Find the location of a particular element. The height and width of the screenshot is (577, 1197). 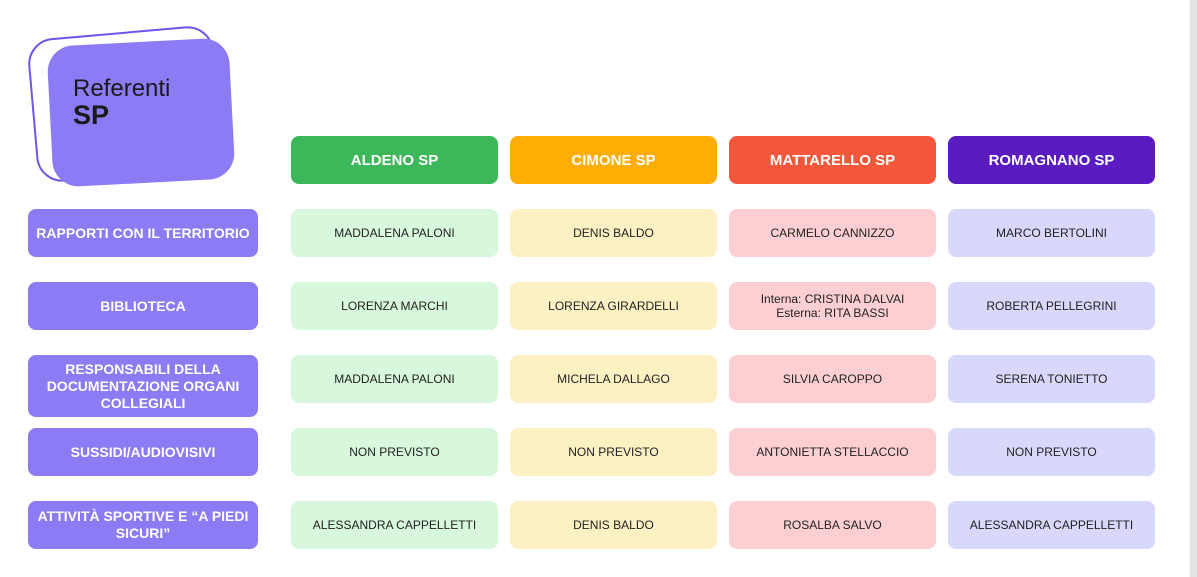

cell-line: SERENA TONIETTO is located at coordinates (1051, 379).